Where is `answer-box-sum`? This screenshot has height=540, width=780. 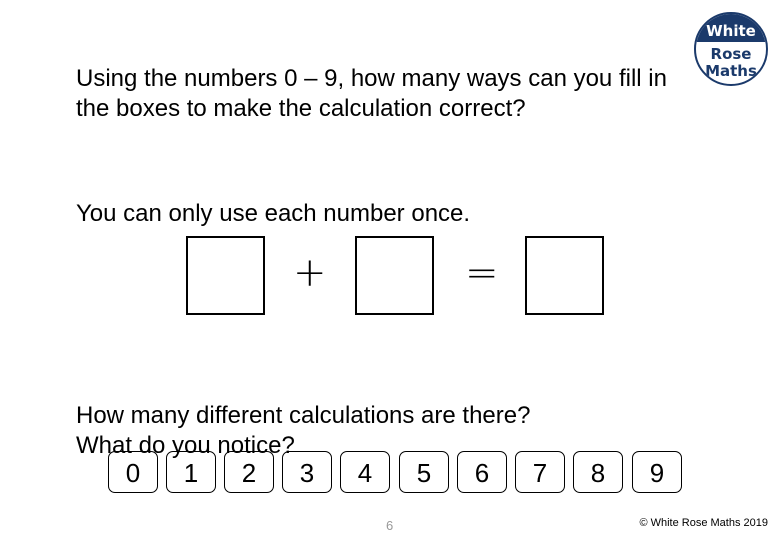
answer-box-sum is located at coordinates (564, 275).